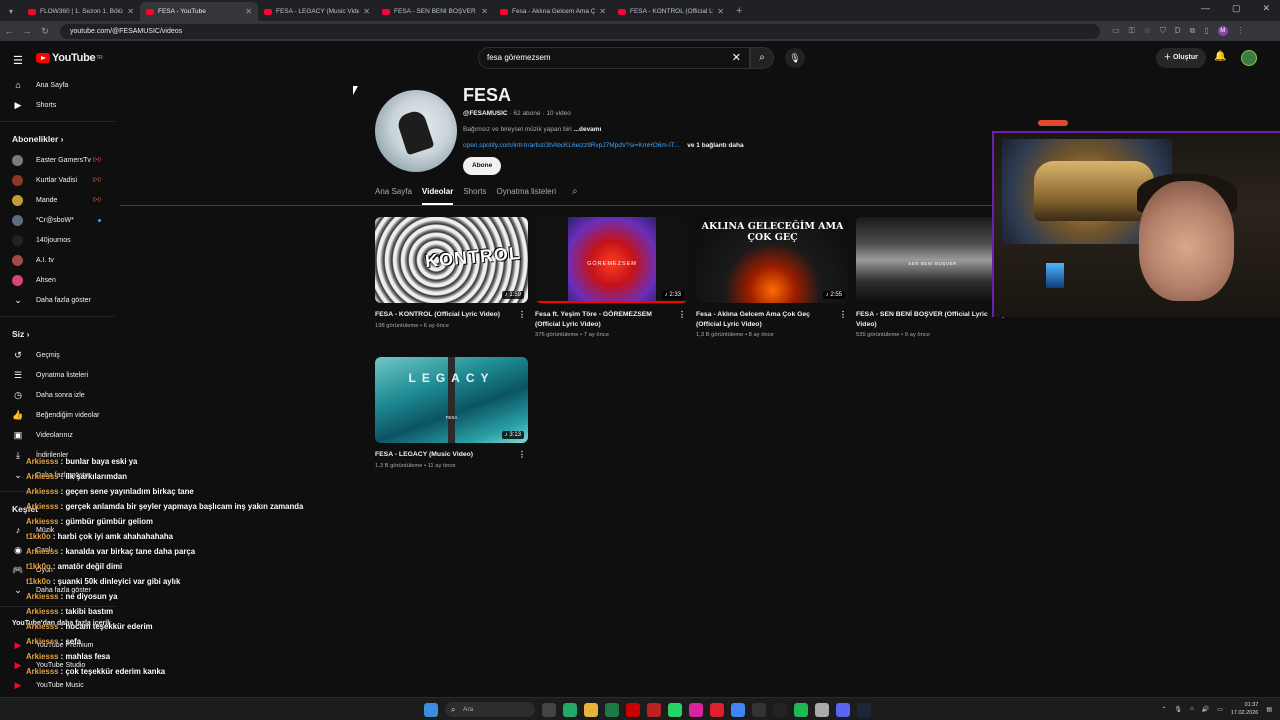 The width and height of the screenshot is (1280, 720). What do you see at coordinates (633, 709) in the screenshot?
I see `netflix-icon` at bounding box center [633, 709].